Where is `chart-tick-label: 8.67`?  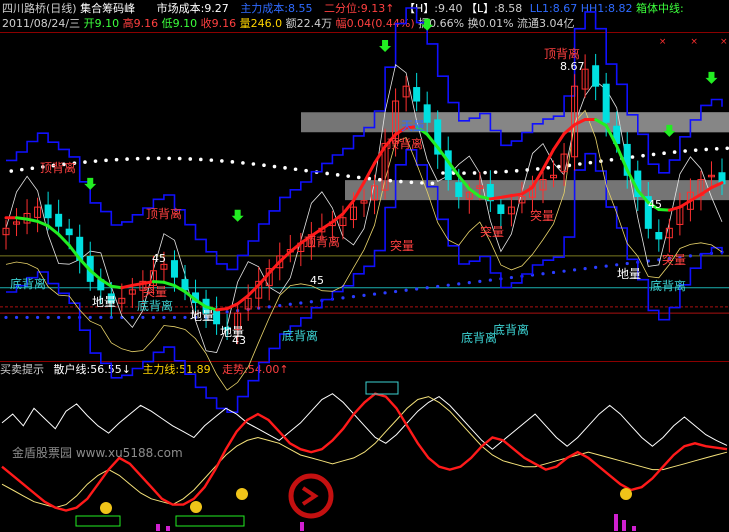
chart-tick-label: 8.67 is located at coordinates (572, 66).